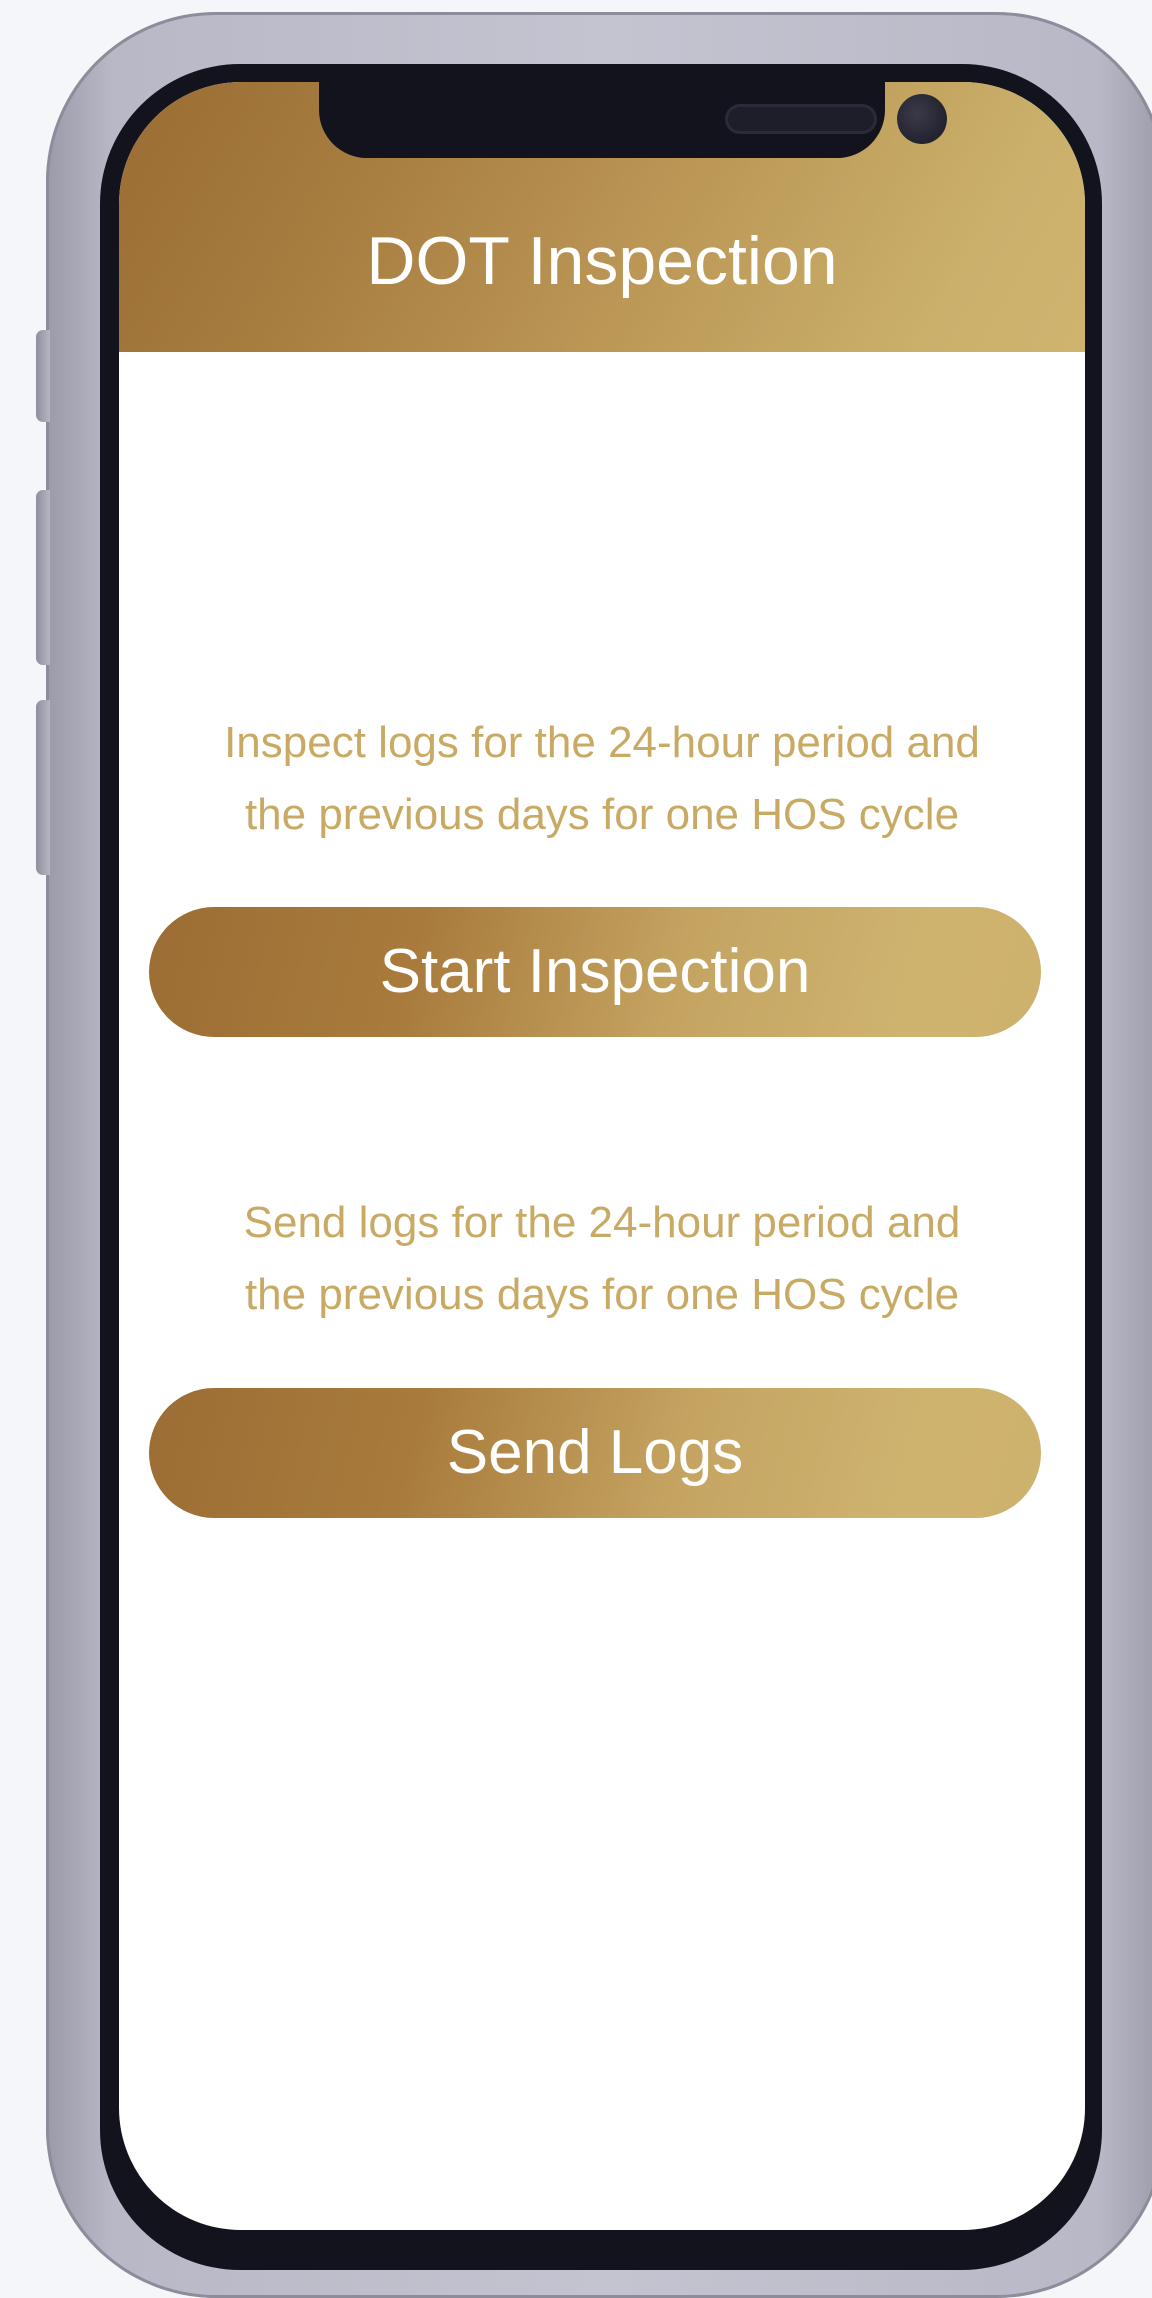  What do you see at coordinates (43, 577) in the screenshot?
I see `volume-up-button` at bounding box center [43, 577].